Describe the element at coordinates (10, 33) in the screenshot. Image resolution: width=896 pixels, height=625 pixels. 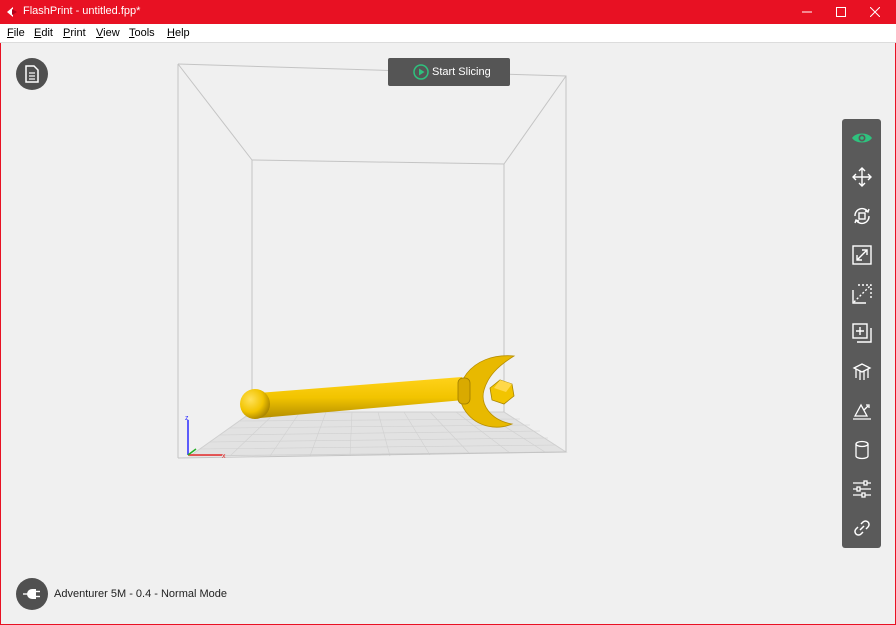
I see `menu-file-key: F` at that location.